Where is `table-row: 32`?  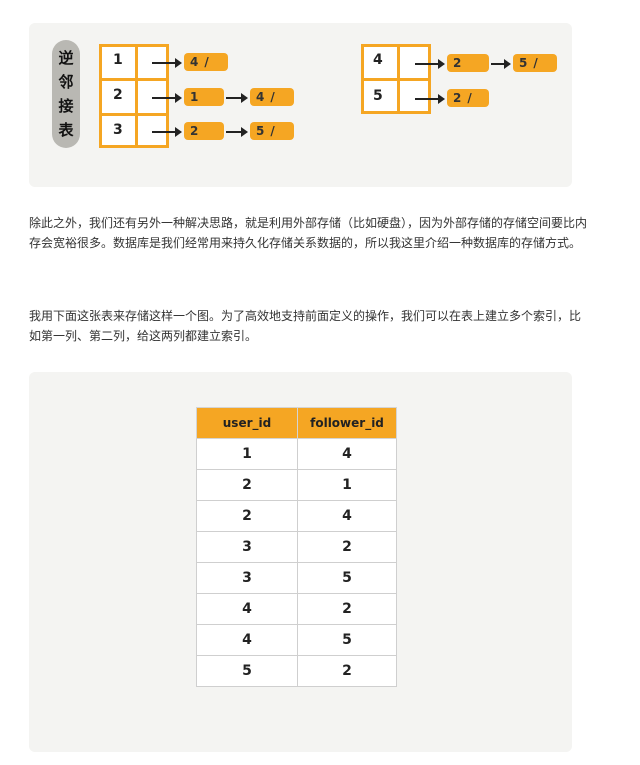
table-row: 32 is located at coordinates (296, 547).